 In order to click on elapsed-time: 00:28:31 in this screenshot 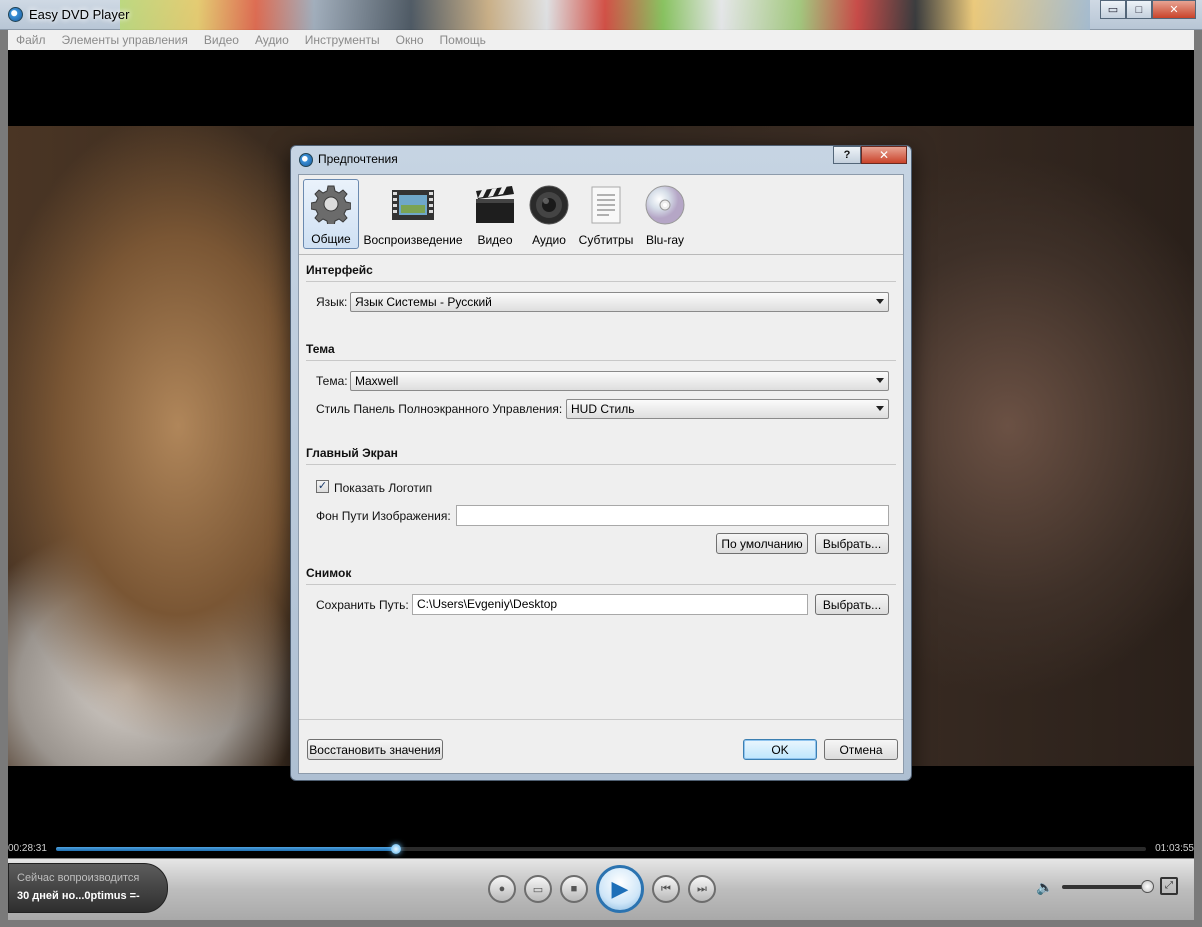, I will do `click(27, 848)`.